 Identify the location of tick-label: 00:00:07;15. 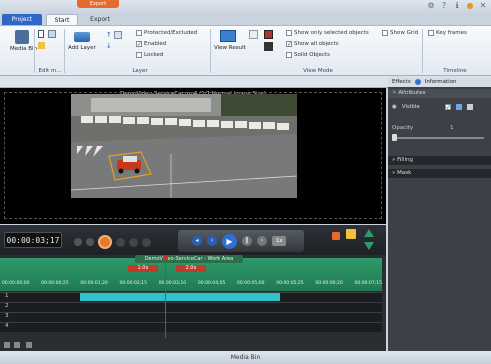
(368, 283).